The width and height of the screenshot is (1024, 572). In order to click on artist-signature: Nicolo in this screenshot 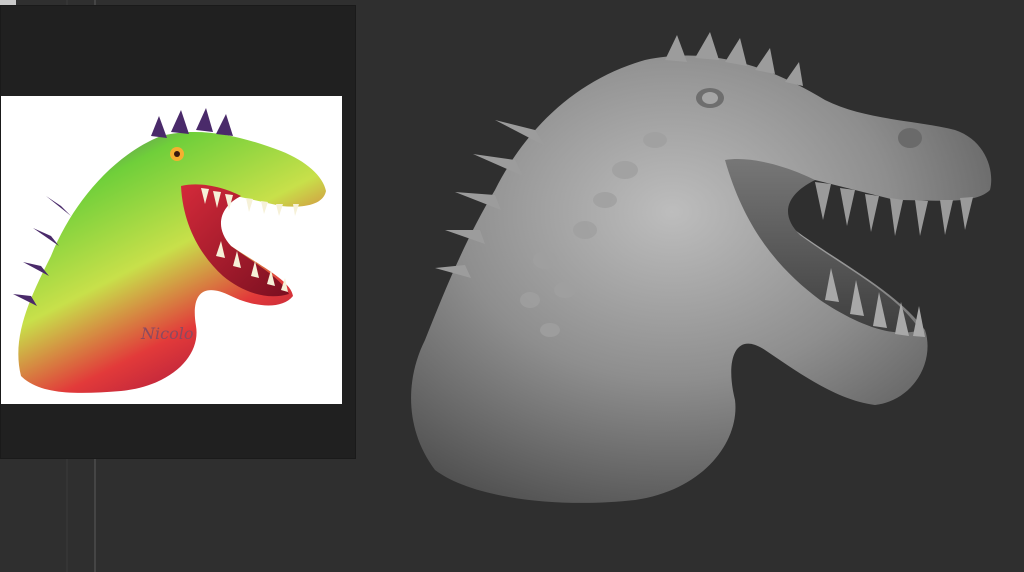, I will do `click(167, 333)`.